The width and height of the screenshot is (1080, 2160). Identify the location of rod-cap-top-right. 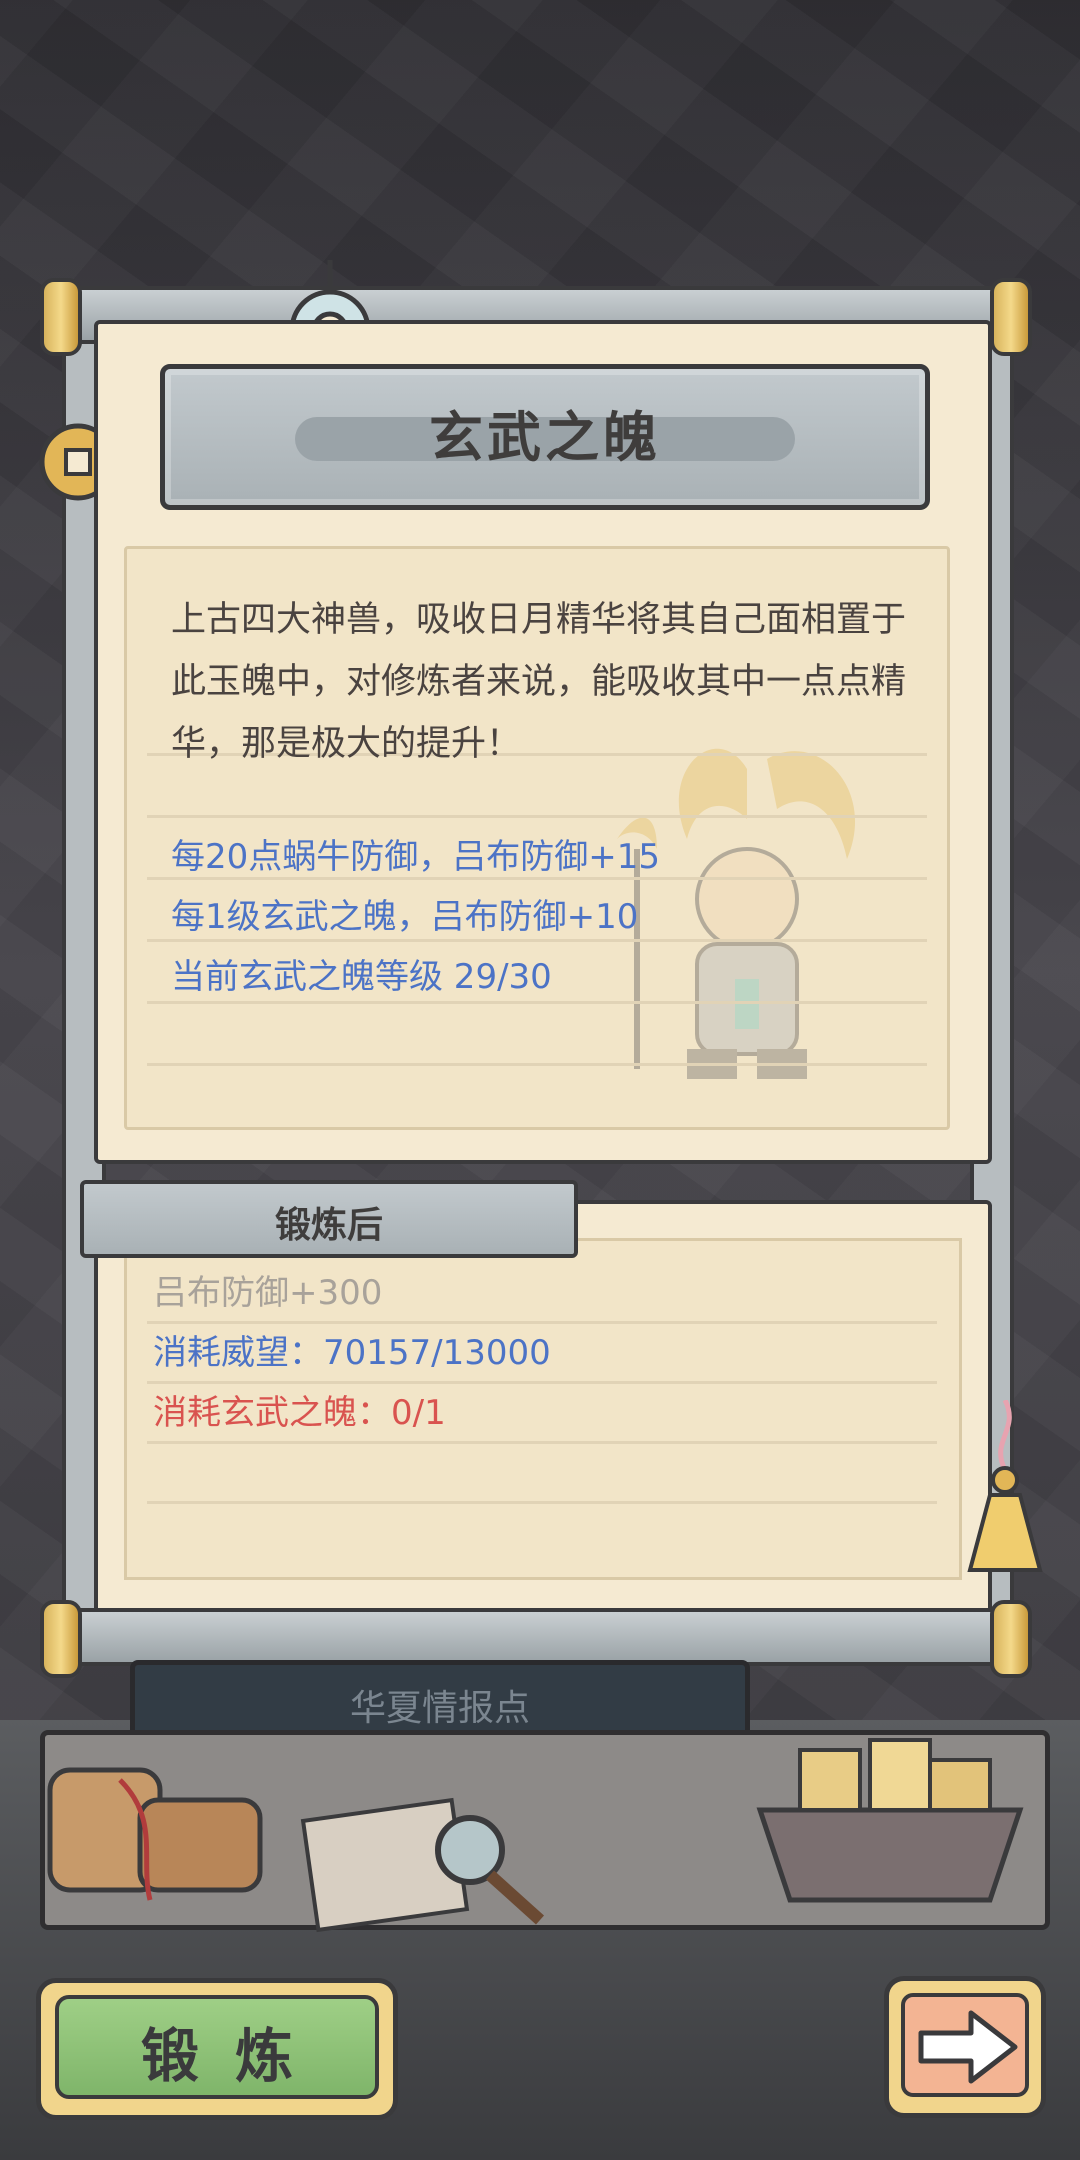
(1011, 317).